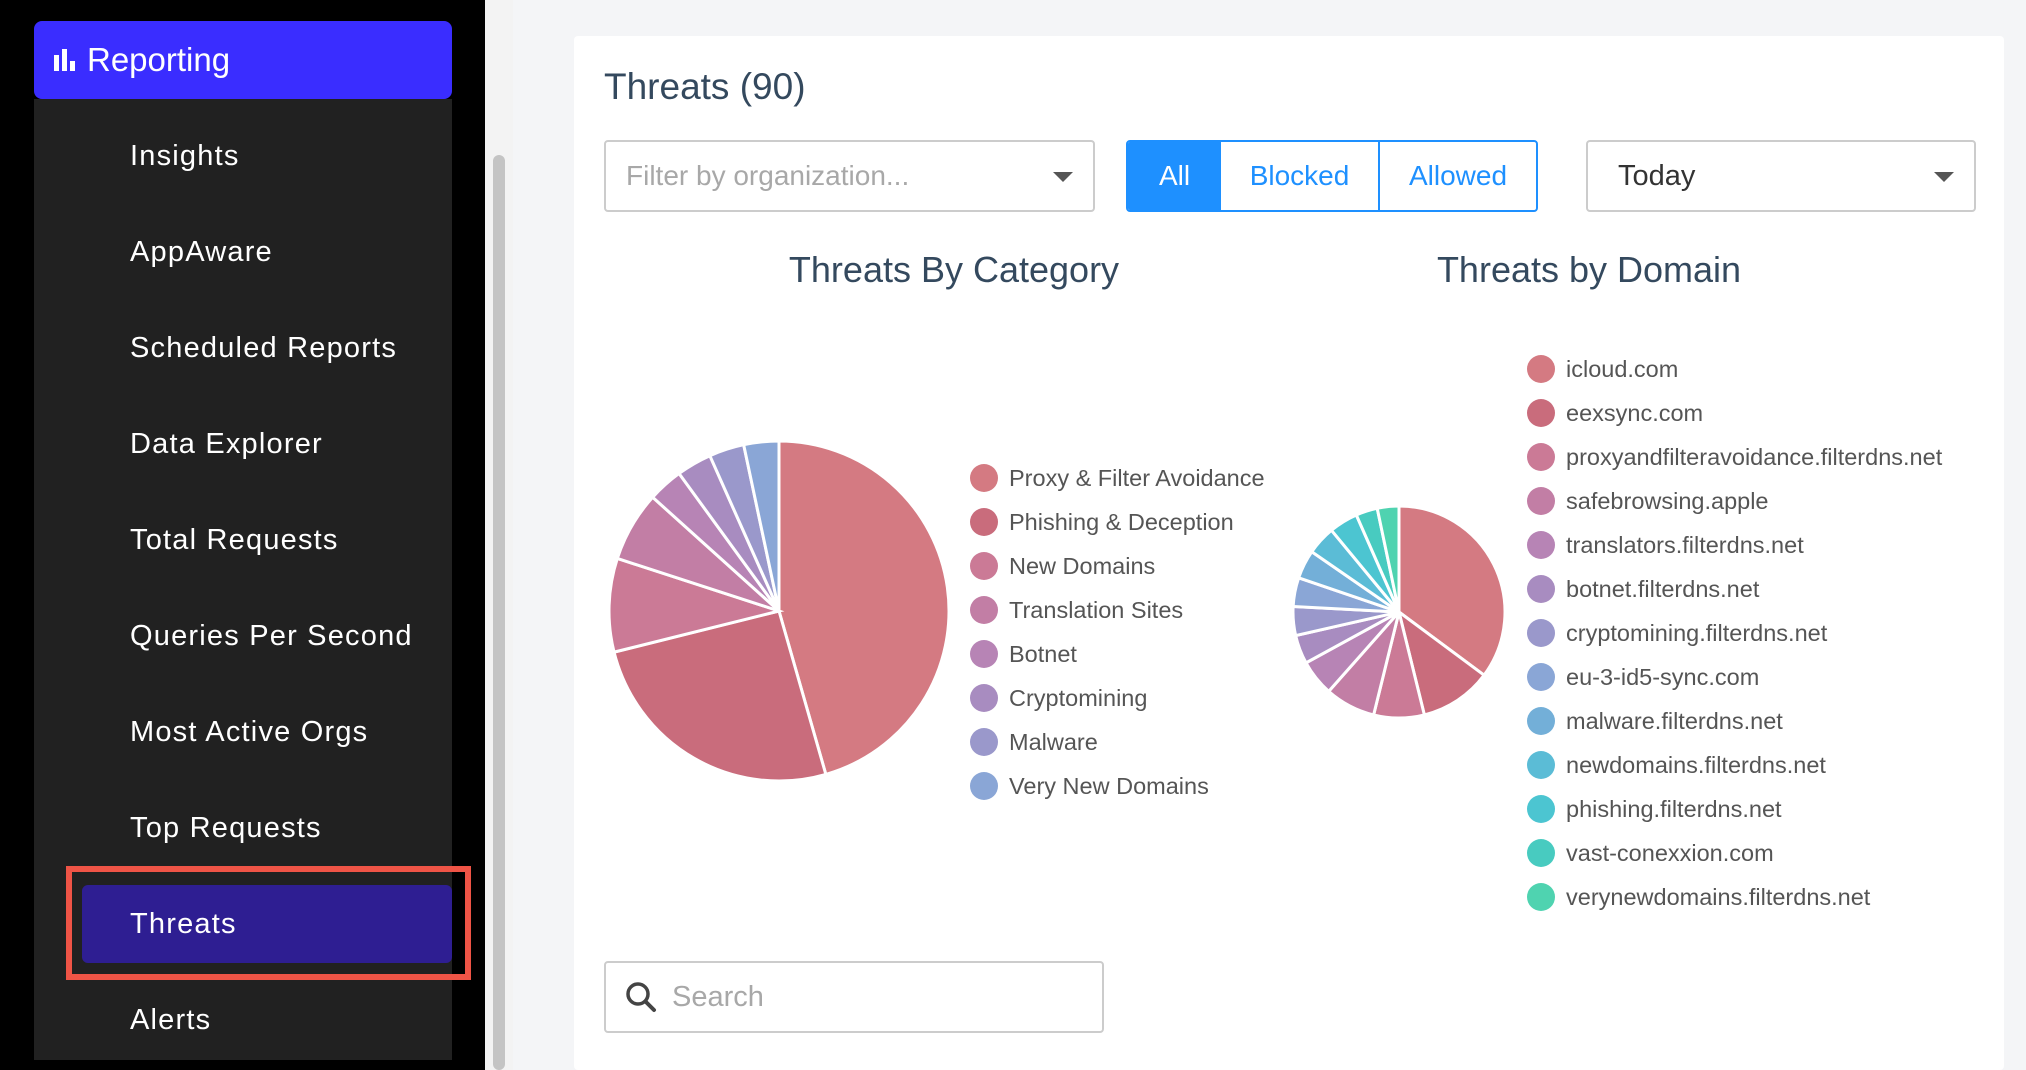 The width and height of the screenshot is (2026, 1070). I want to click on legend-label: eu-3-id5-sync.com, so click(1663, 676).